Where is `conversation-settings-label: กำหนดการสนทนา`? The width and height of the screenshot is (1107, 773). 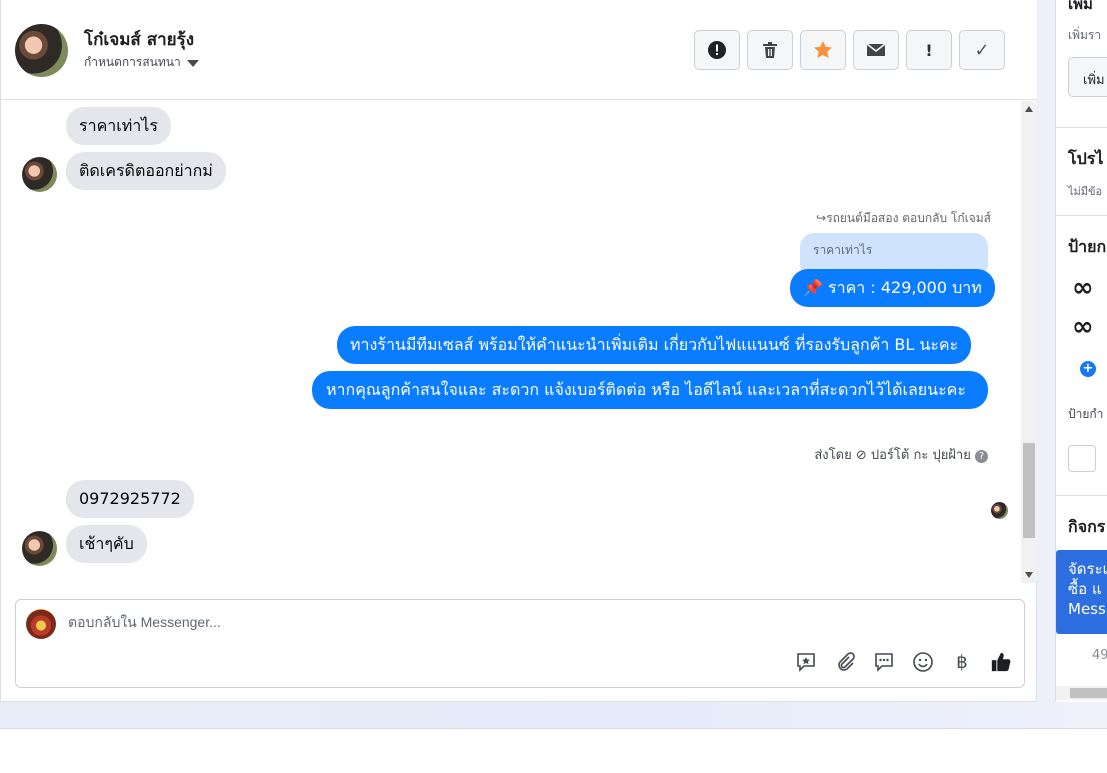 conversation-settings-label: กำหนดการสนทนา is located at coordinates (132, 62).